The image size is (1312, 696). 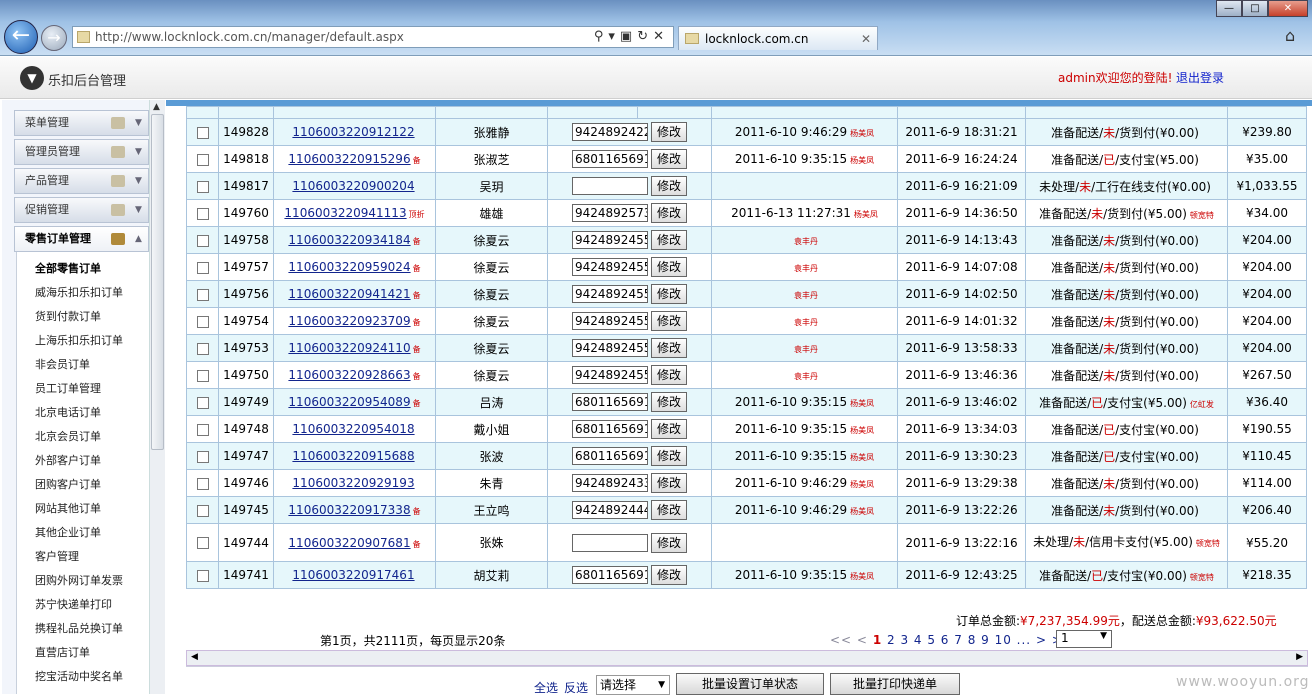 I want to click on submenu-item: 直营店订单, so click(x=62, y=652).